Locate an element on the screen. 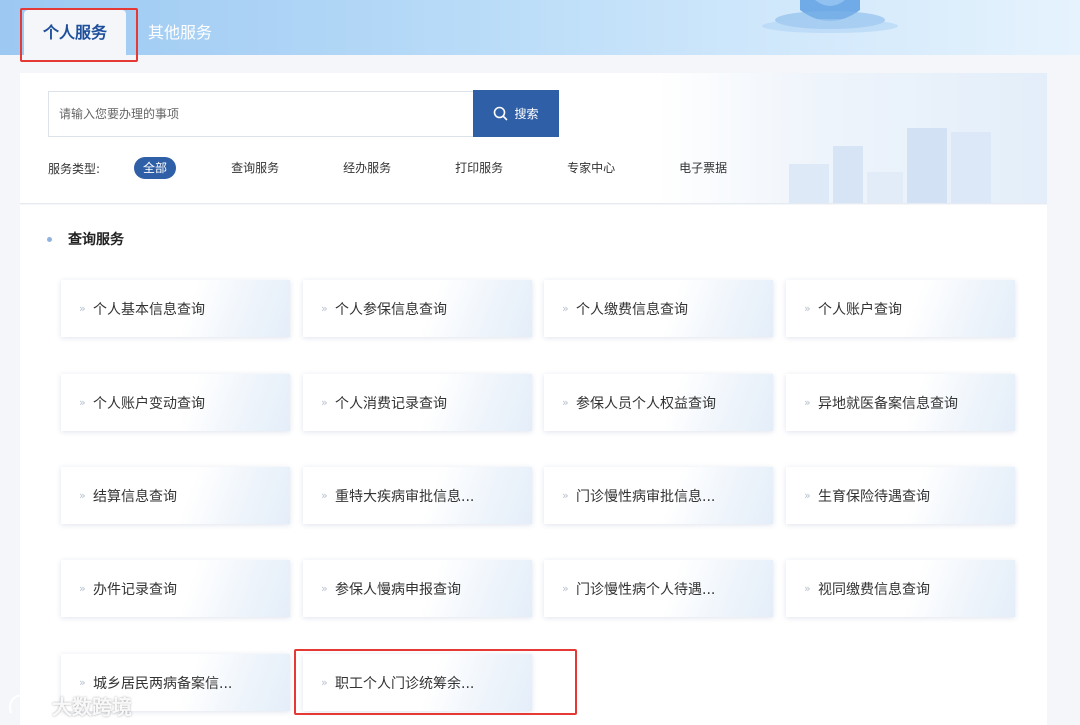  service-card-label: 异地就医备案信息查询 is located at coordinates (888, 403).